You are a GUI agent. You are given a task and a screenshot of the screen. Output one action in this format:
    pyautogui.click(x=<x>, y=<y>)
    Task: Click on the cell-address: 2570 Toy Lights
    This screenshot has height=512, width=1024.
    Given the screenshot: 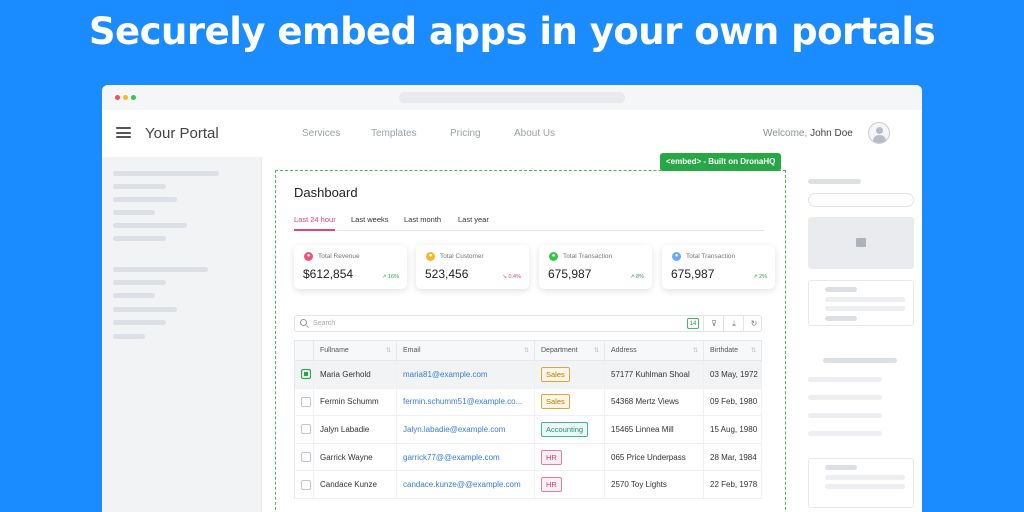 What is the action you would take?
    pyautogui.click(x=654, y=484)
    